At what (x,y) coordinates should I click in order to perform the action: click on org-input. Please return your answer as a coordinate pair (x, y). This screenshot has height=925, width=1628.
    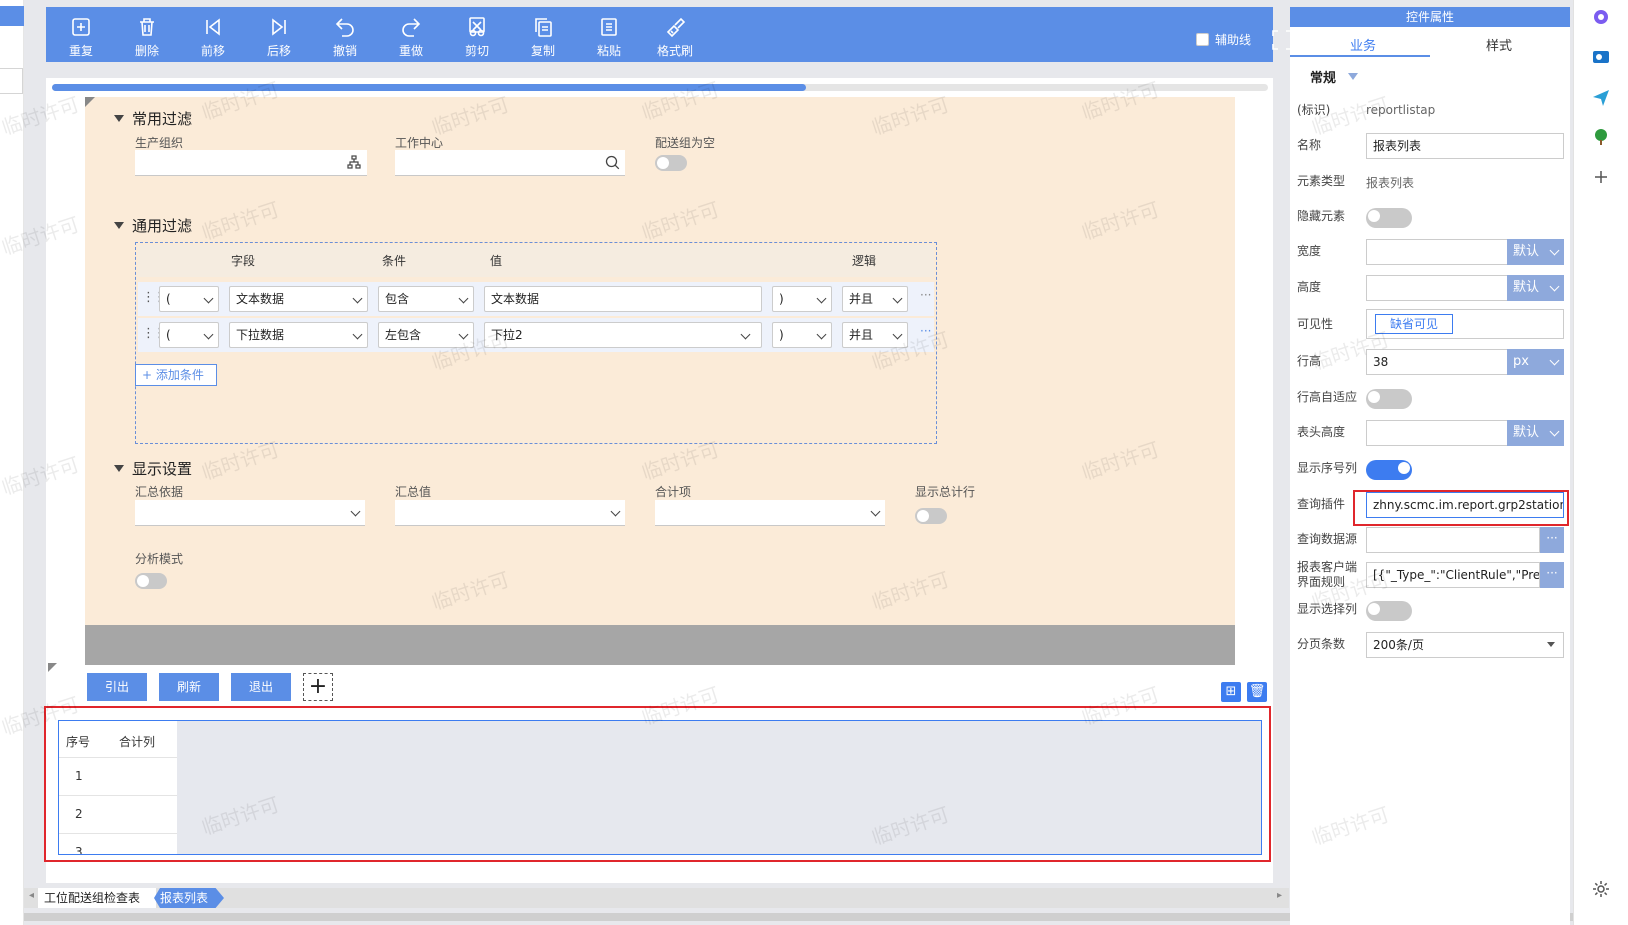
    Looking at the image, I should click on (251, 163).